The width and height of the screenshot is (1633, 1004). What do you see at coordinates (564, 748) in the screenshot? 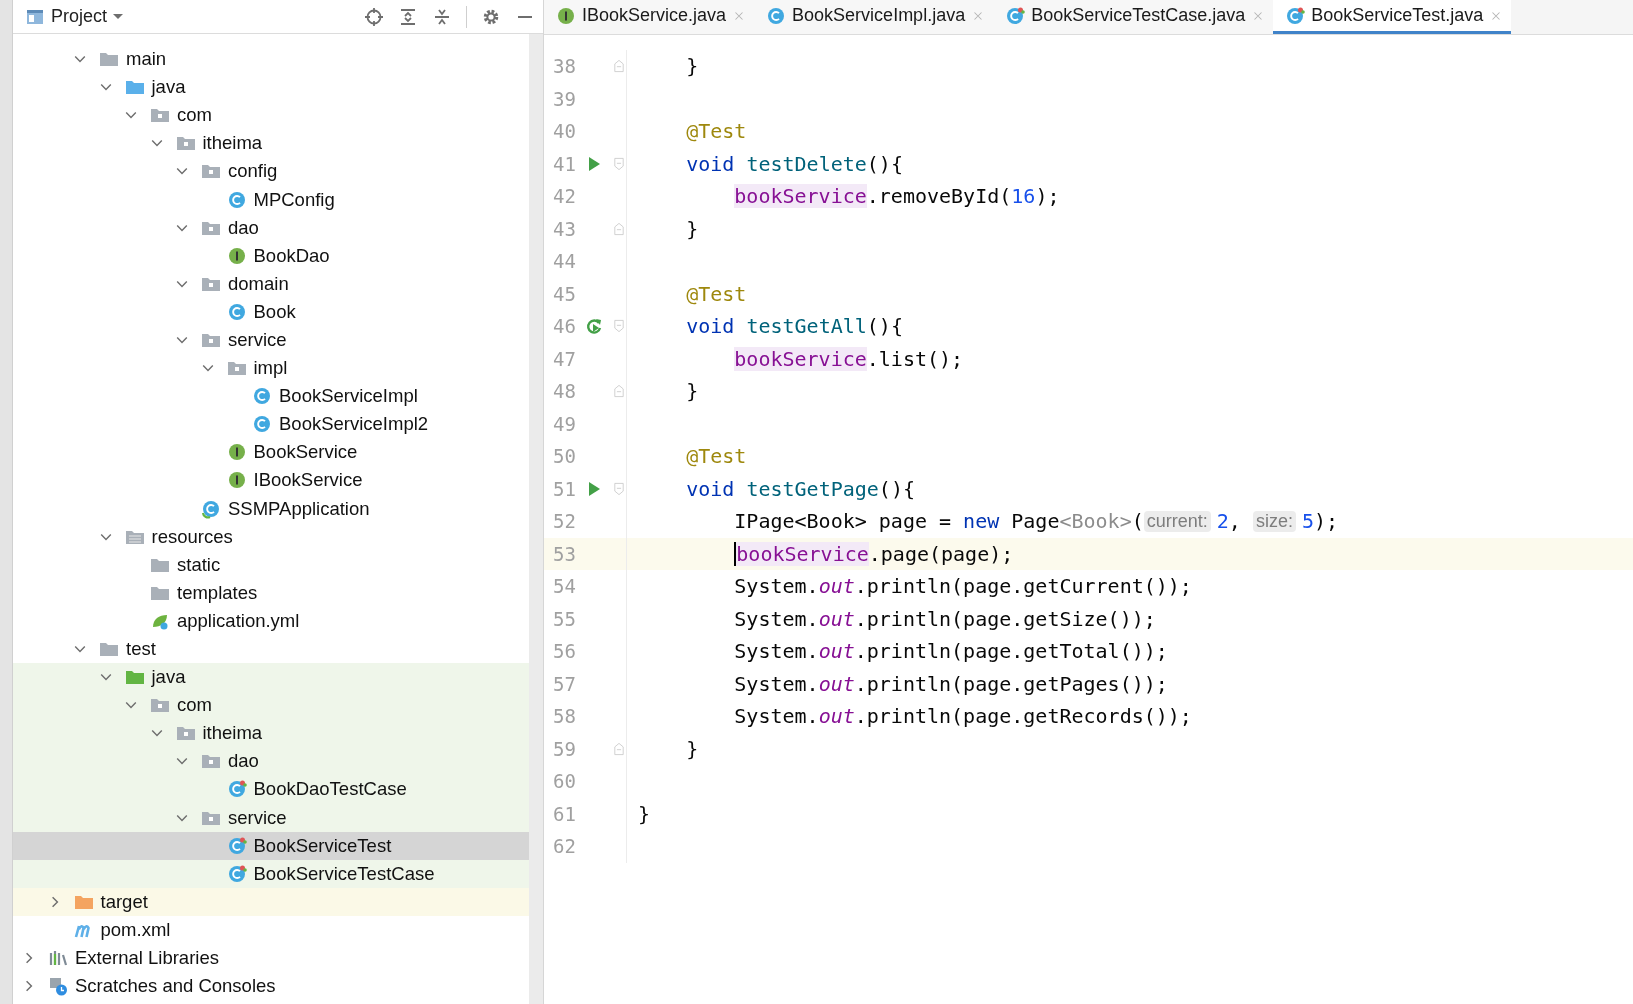
I see `line-number: 59` at bounding box center [564, 748].